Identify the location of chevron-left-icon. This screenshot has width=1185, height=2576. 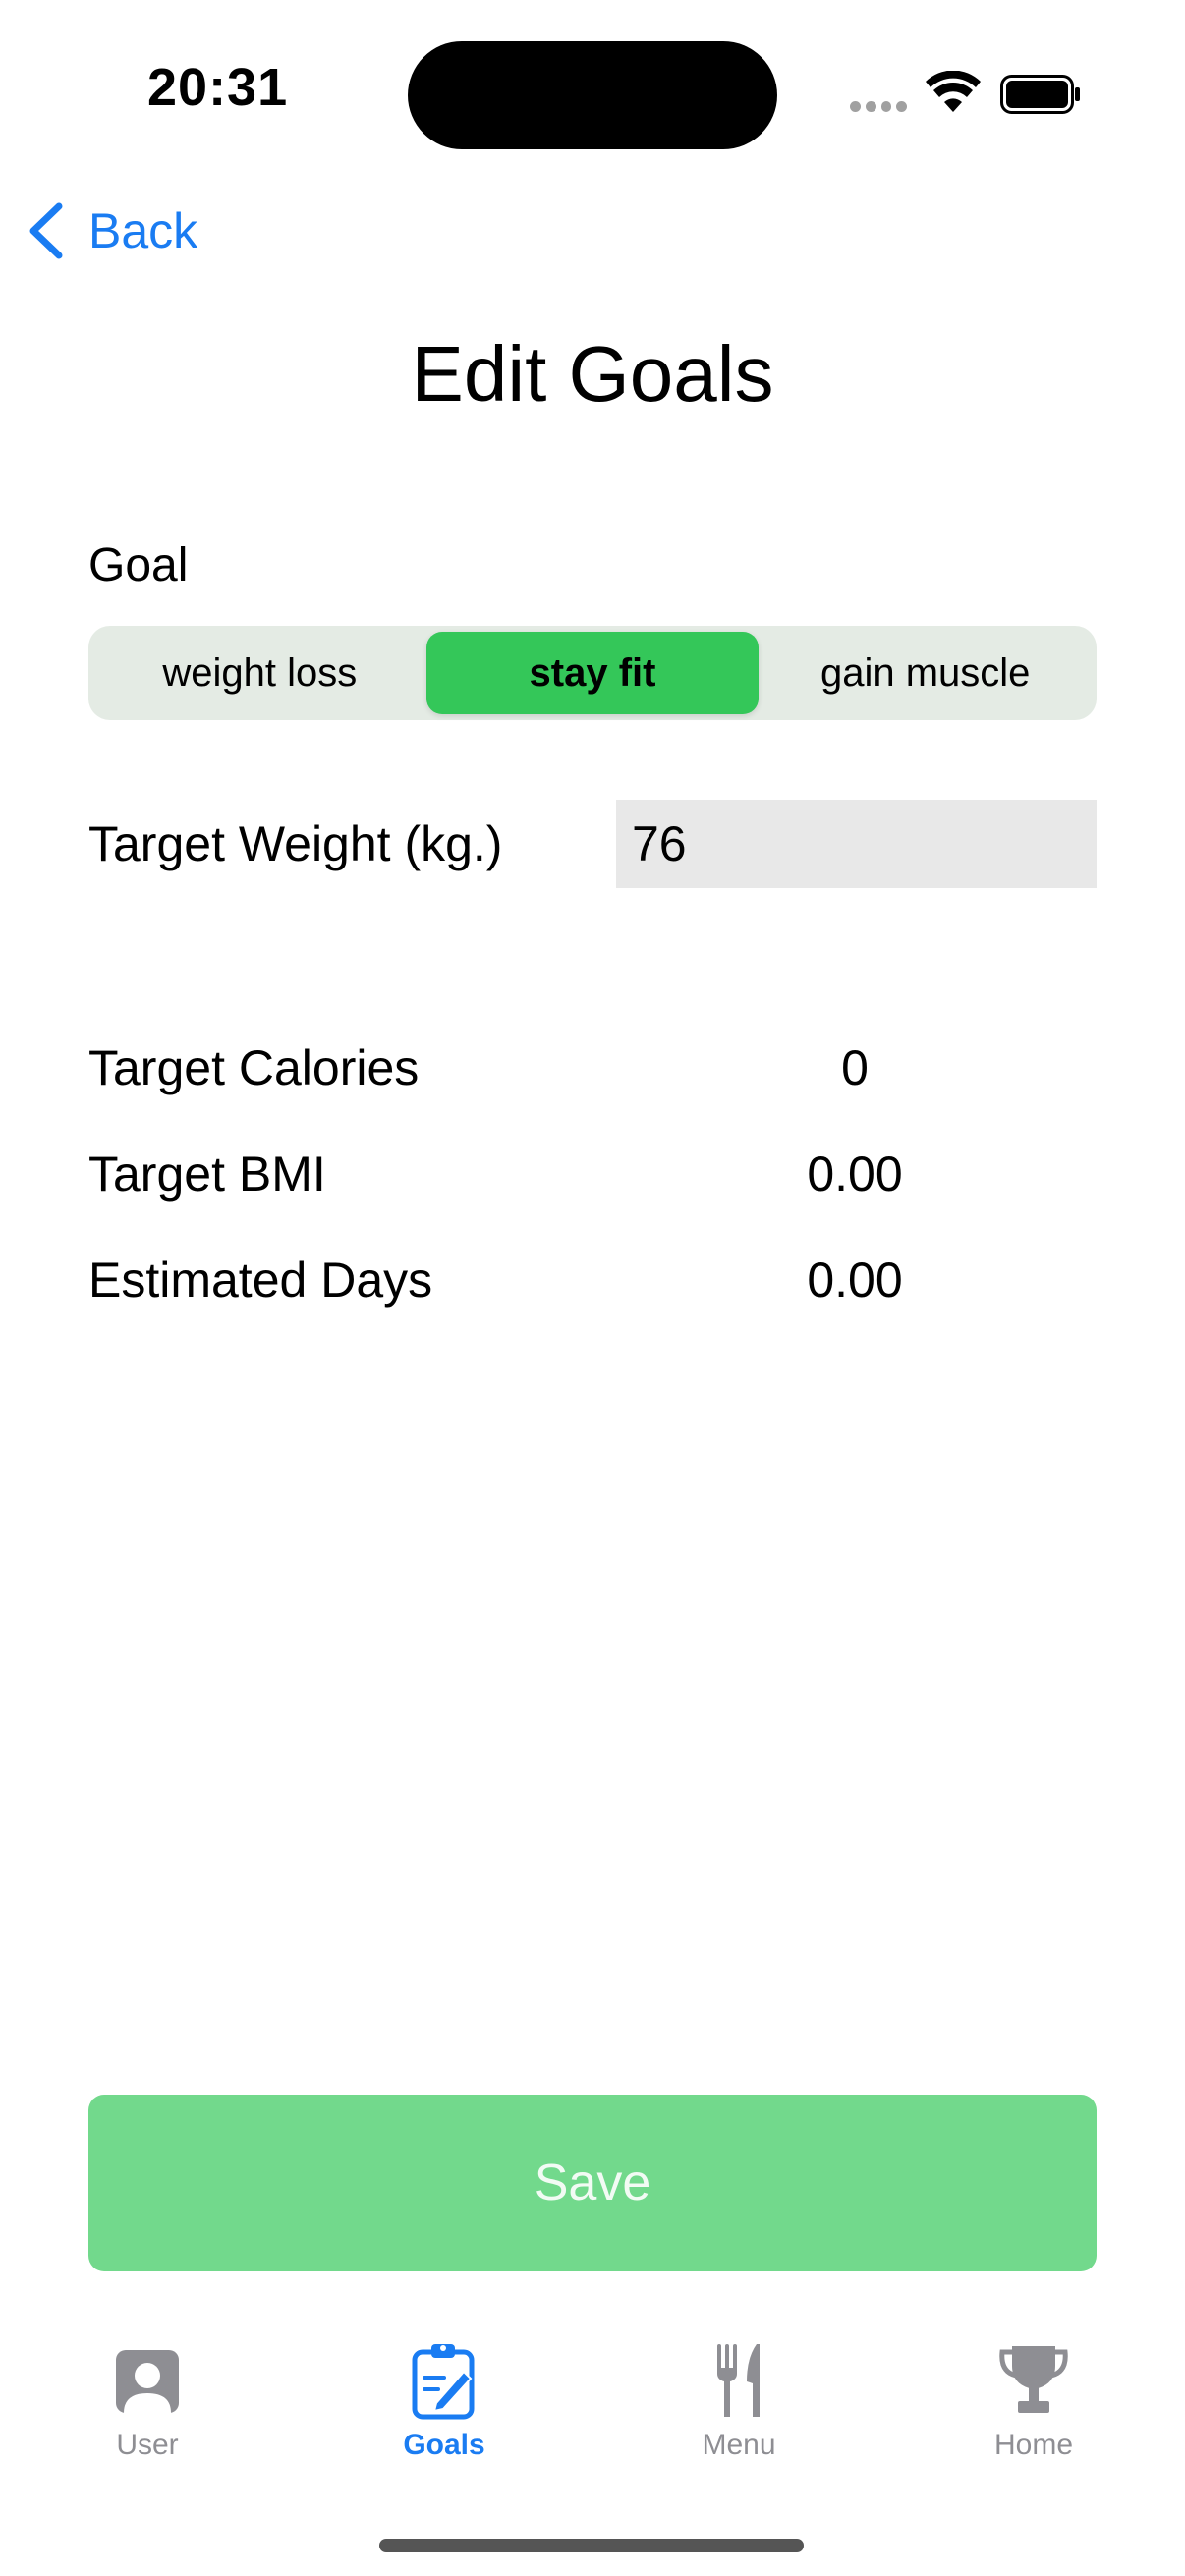
(46, 230).